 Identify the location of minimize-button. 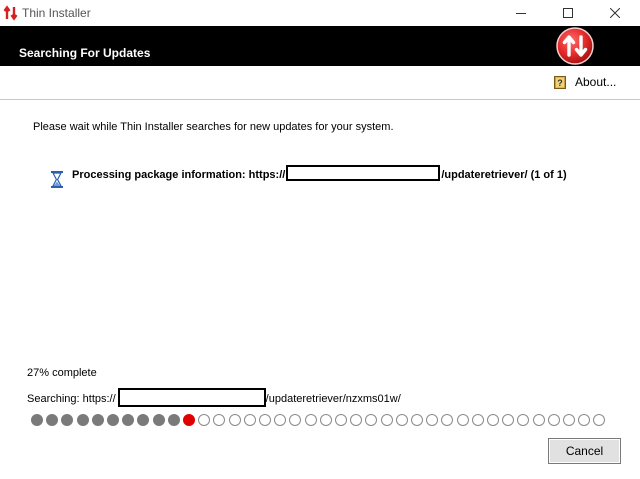
(521, 13).